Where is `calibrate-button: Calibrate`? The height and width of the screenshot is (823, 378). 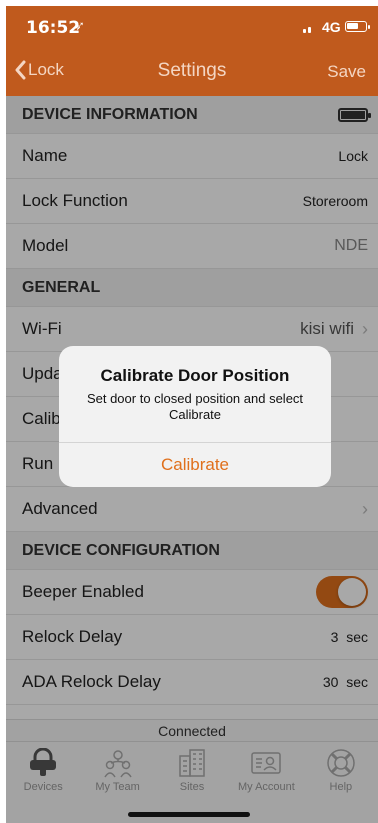 calibrate-button: Calibrate is located at coordinates (195, 464).